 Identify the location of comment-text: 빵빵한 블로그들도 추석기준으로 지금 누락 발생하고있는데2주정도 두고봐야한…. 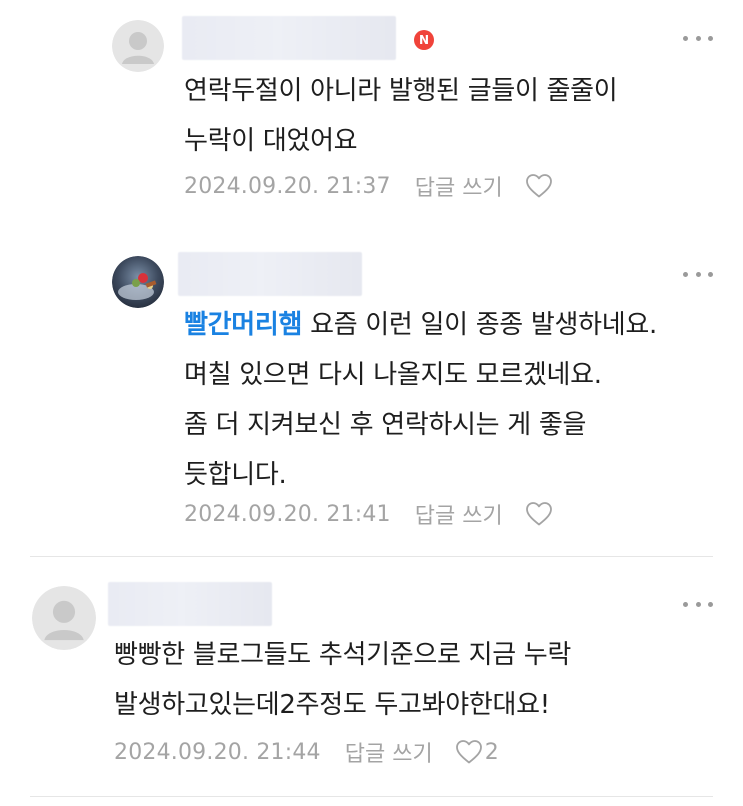
(342, 680).